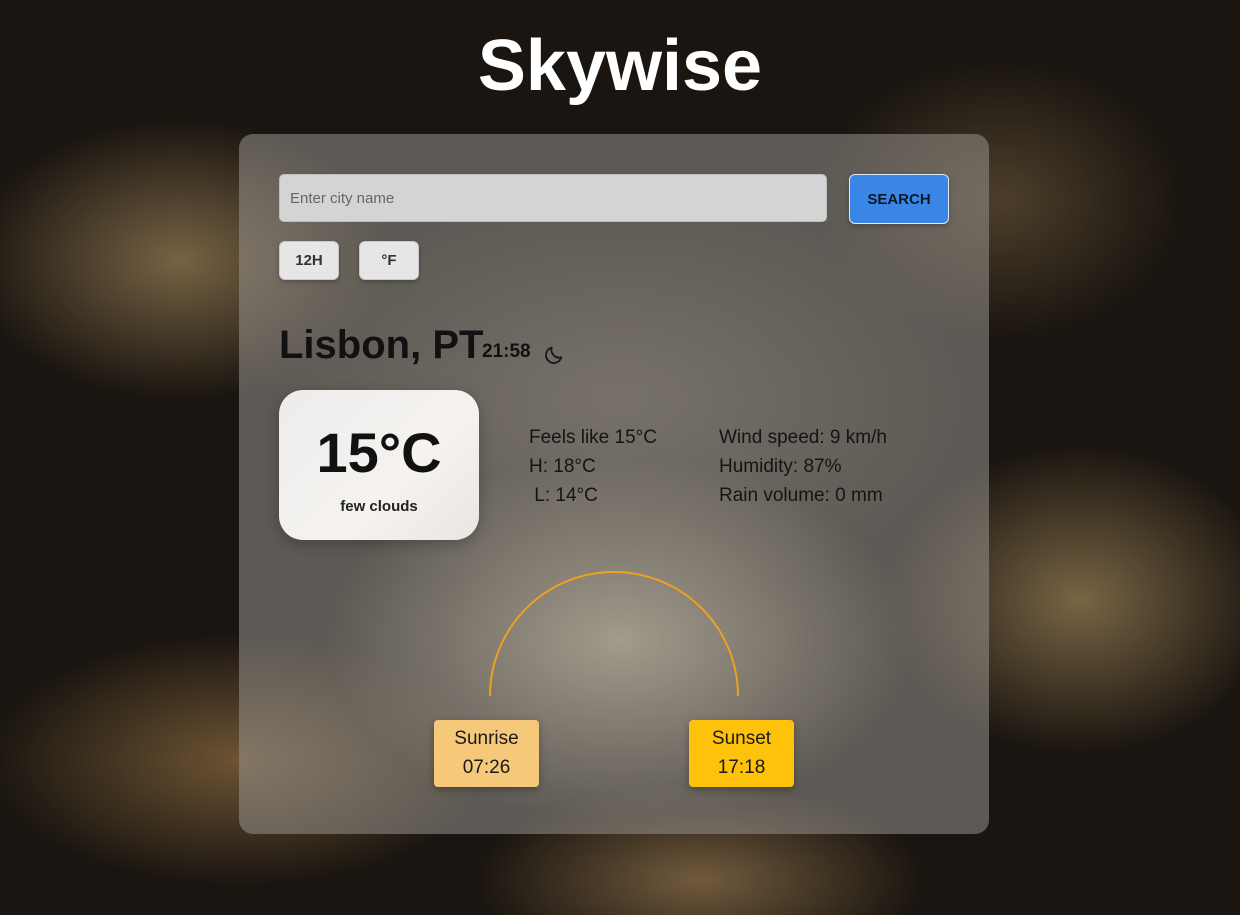  What do you see at coordinates (741, 767) in the screenshot?
I see `sunset-time: 17:18` at bounding box center [741, 767].